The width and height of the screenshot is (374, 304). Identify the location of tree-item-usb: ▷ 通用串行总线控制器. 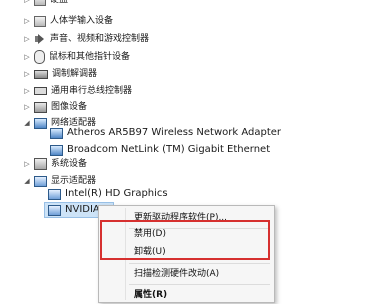
(77, 91).